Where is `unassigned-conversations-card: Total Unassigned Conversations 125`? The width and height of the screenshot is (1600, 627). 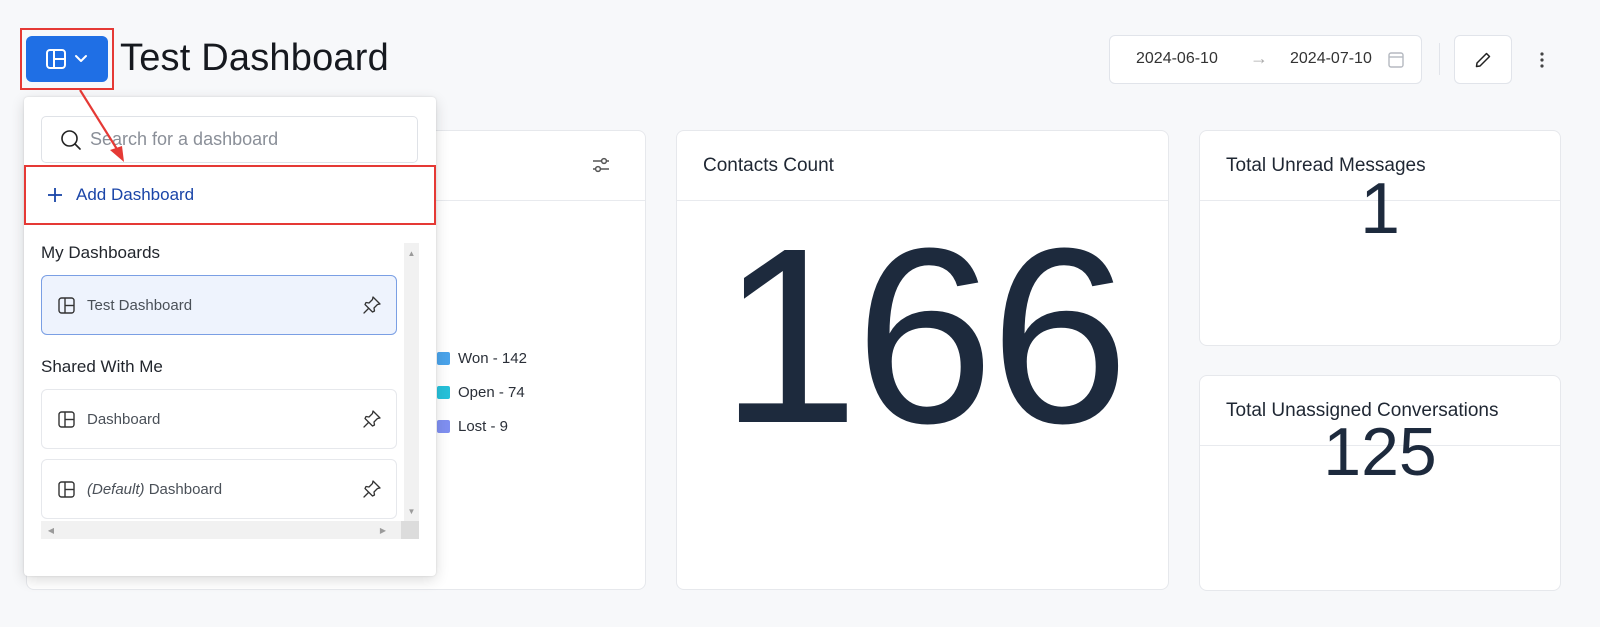 unassigned-conversations-card: Total Unassigned Conversations 125 is located at coordinates (1380, 483).